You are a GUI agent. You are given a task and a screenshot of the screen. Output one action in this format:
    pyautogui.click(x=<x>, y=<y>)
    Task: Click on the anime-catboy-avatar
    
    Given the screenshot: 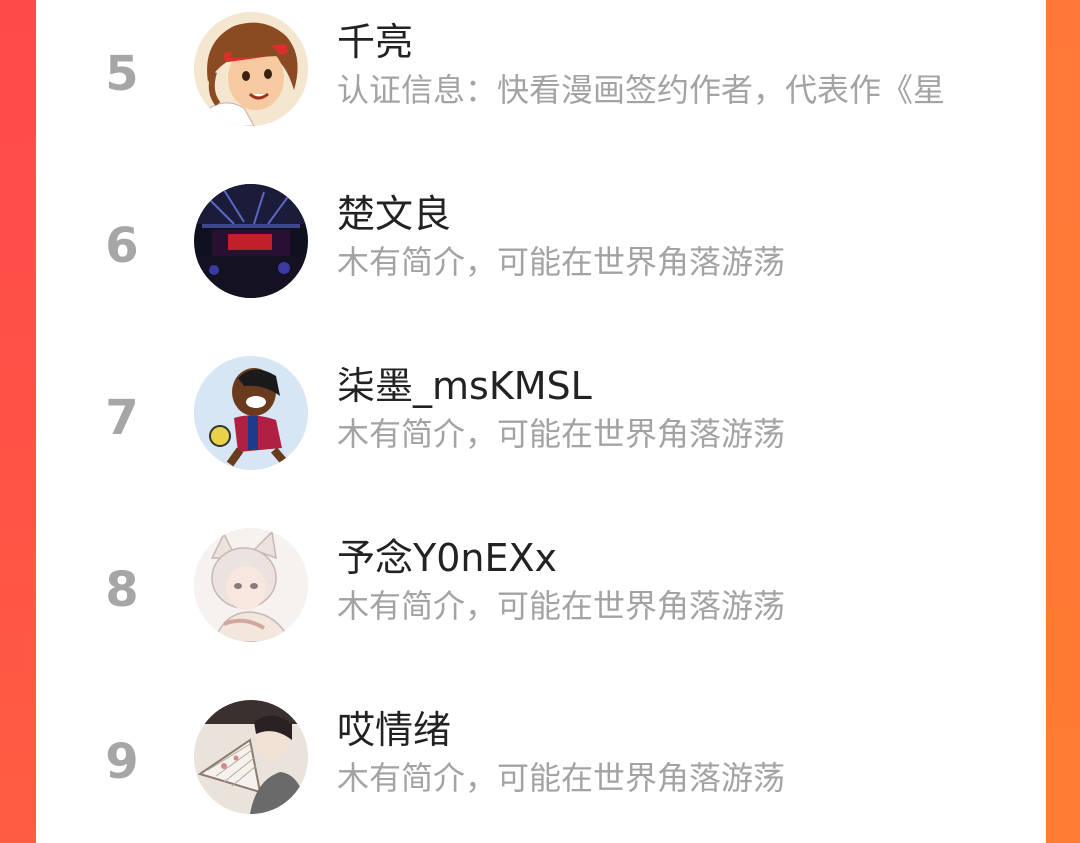 What is the action you would take?
    pyautogui.click(x=251, y=585)
    